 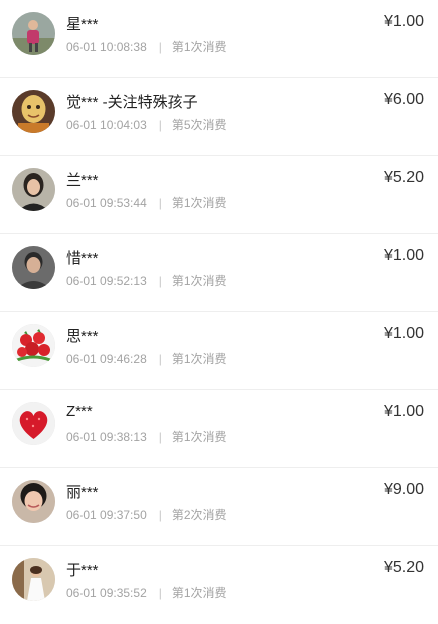 I want to click on donation-meta: 06-01 09:52:13 | 第1次消费, so click(x=146, y=280).